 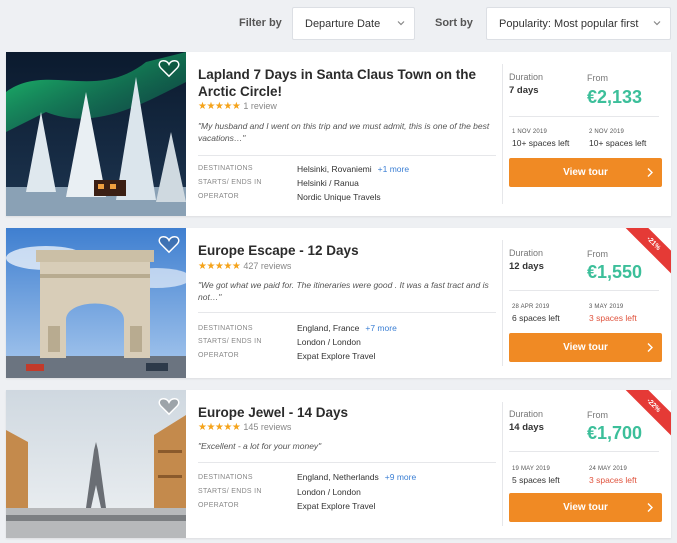 I want to click on destinations-value: England, France +7 more, so click(x=347, y=328).